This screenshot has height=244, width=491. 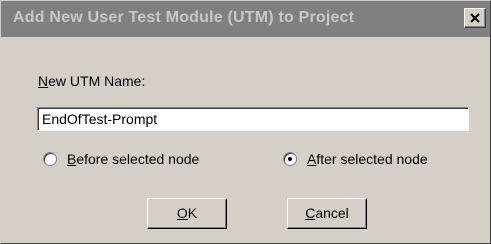 I want to click on utm-name-label: New UTM Name:, so click(x=91, y=81).